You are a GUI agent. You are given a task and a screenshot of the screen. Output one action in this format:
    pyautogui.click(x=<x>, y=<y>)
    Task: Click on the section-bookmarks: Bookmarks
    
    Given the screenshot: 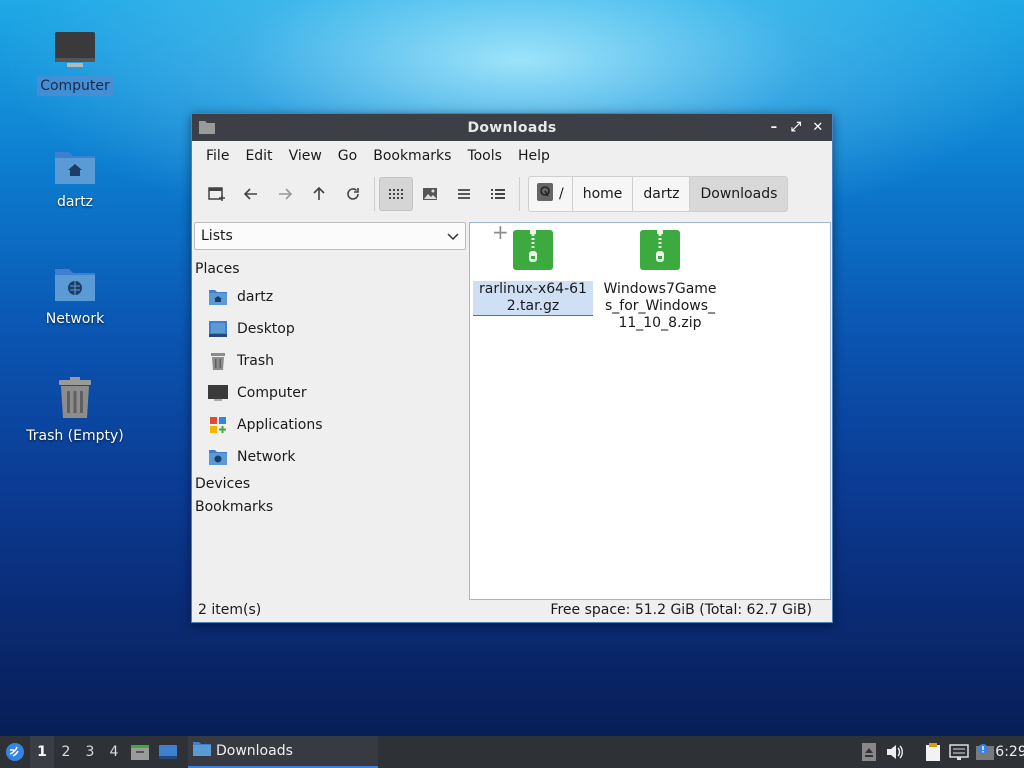 What is the action you would take?
    pyautogui.click(x=234, y=507)
    